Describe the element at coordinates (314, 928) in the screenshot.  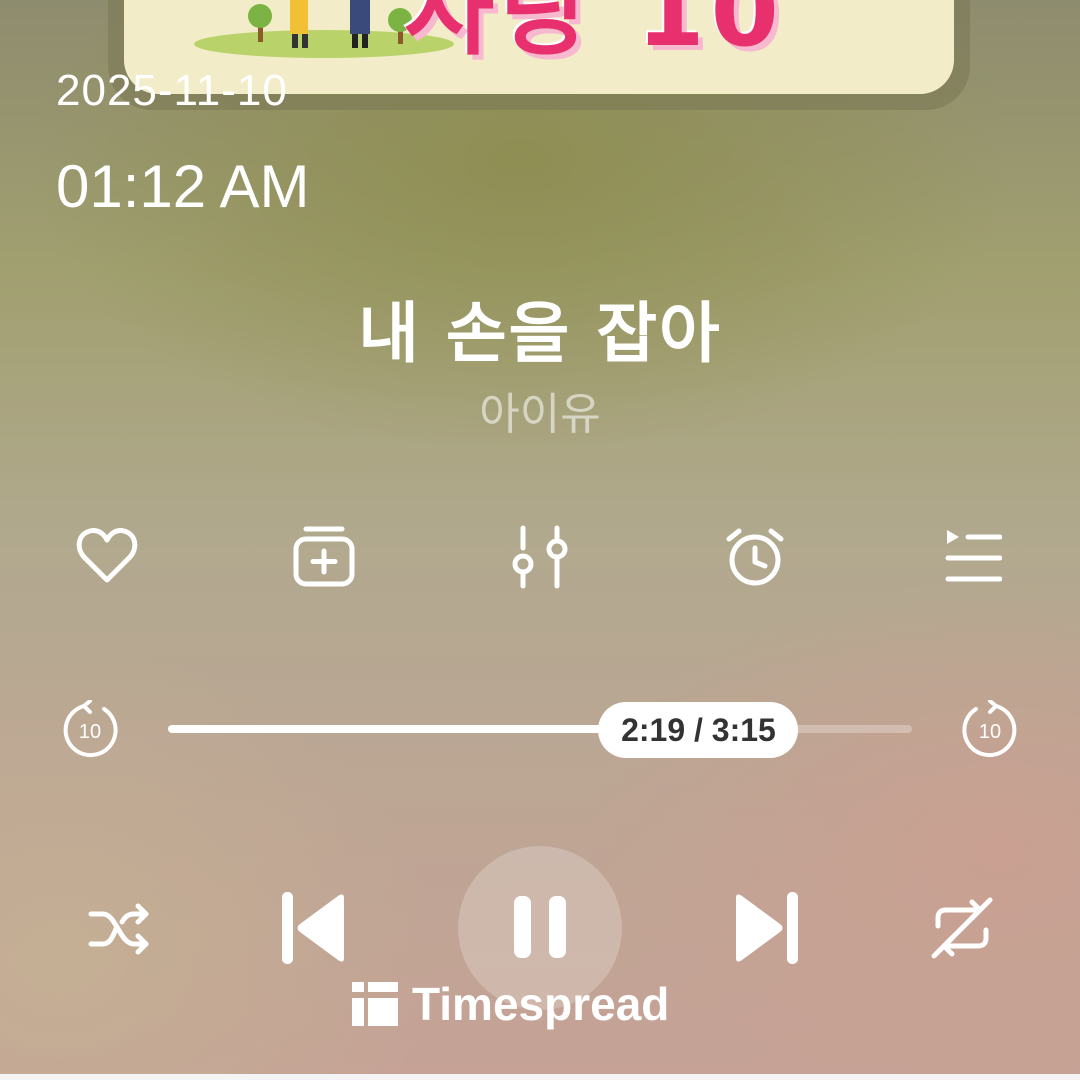
I see `skip-previous-icon` at that location.